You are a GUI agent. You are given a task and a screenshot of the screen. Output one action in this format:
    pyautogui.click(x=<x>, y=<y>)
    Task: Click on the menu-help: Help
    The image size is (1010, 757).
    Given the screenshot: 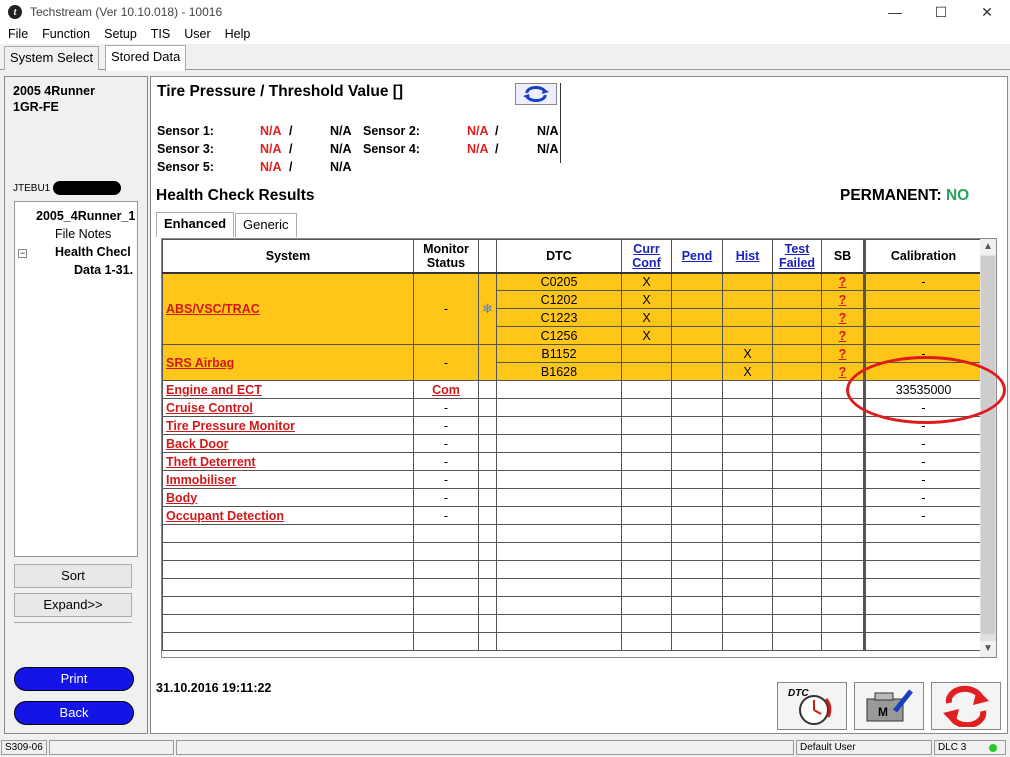 What is the action you would take?
    pyautogui.click(x=238, y=34)
    